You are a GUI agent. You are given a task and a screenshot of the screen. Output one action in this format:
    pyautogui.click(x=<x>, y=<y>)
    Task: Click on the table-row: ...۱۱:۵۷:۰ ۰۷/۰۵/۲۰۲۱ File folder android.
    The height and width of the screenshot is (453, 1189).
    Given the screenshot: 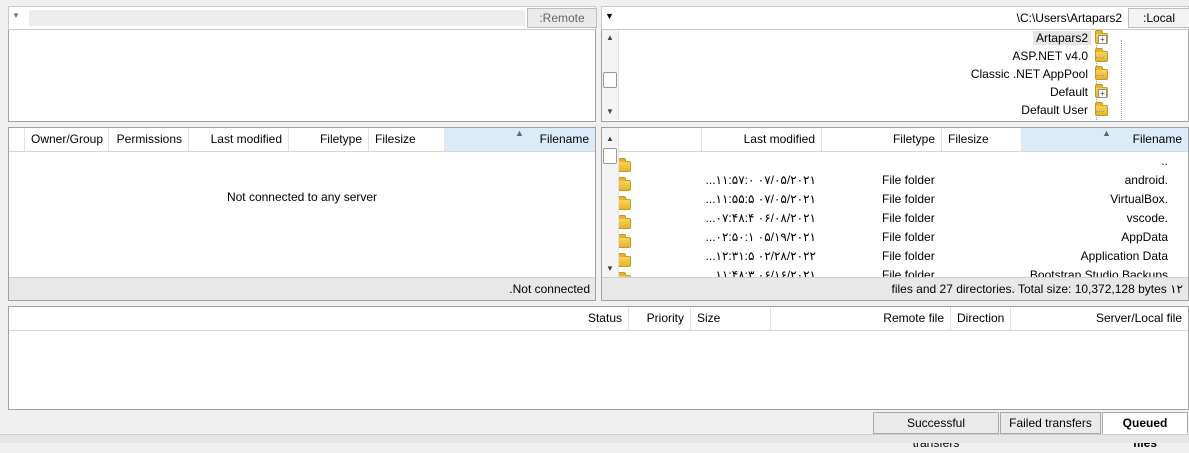 What is the action you would take?
    pyautogui.click(x=903, y=181)
    